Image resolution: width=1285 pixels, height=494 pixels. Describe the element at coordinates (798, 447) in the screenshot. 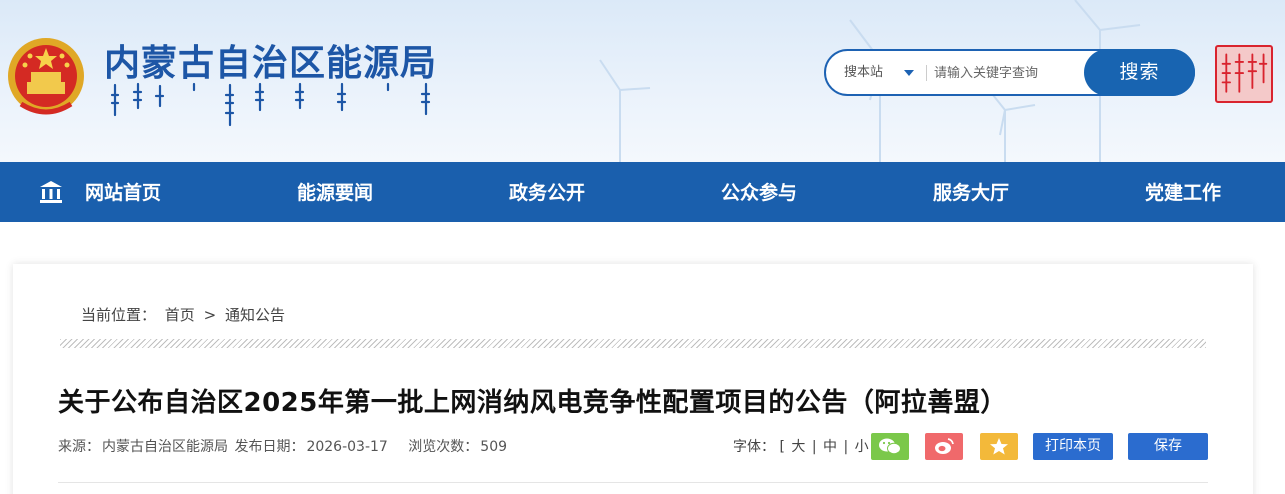

I see `font-size-large: 大` at that location.